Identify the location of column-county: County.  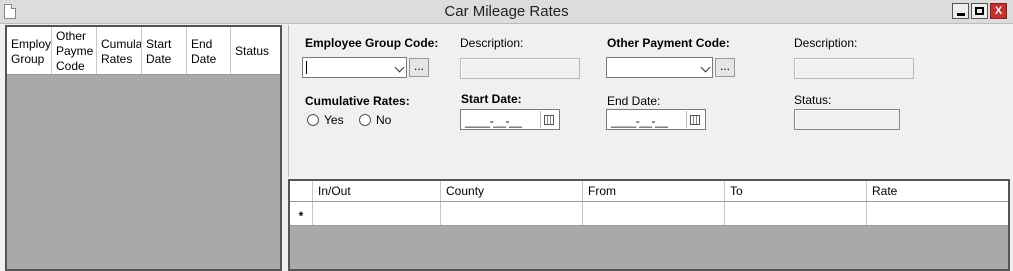
(512, 191).